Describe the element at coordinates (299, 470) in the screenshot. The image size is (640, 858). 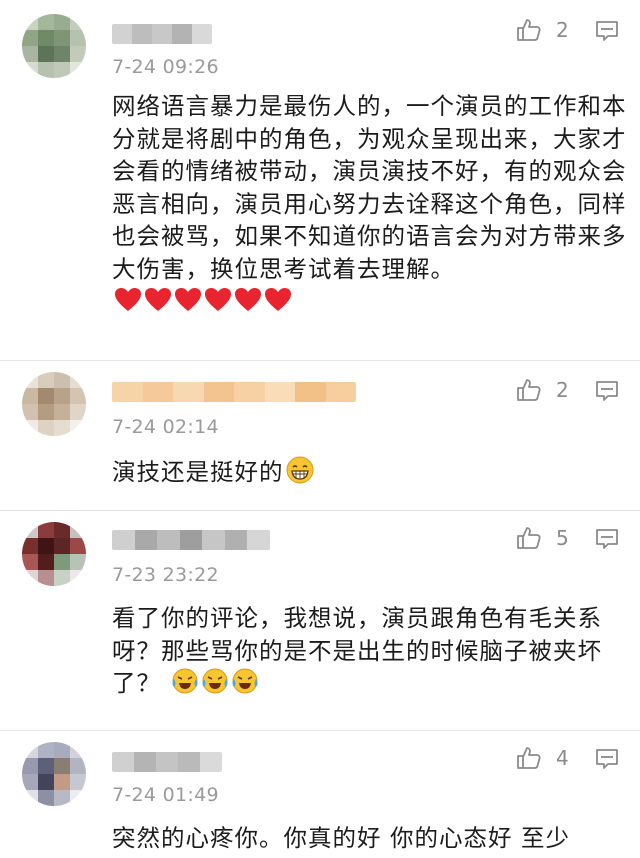
I see `grinning-face-emoji` at that location.